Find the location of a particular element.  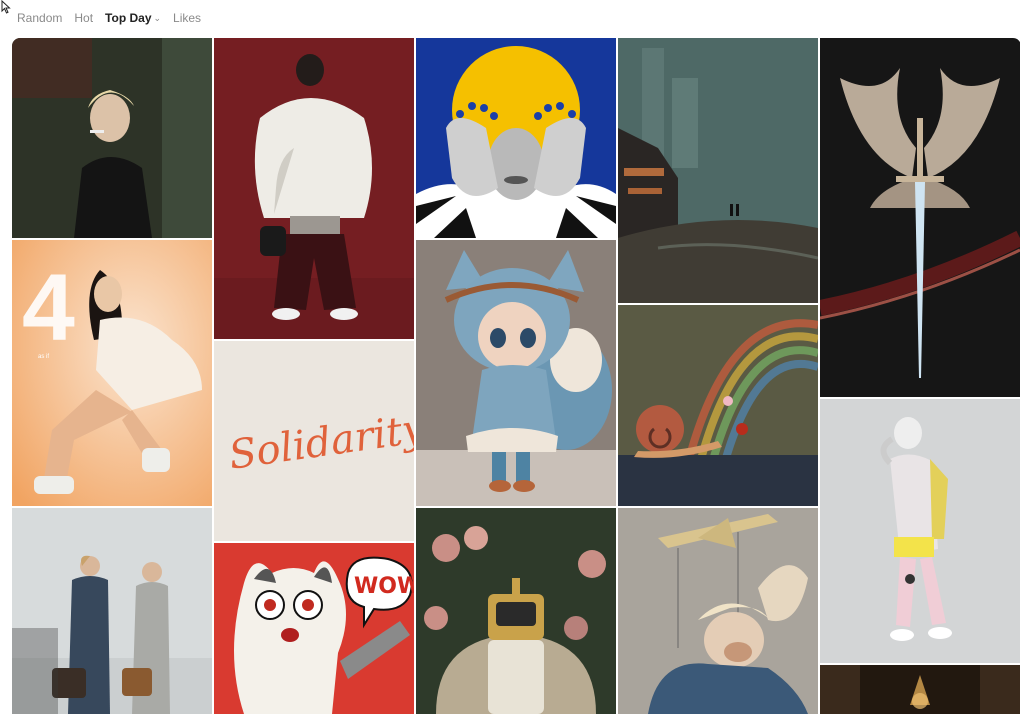

fashion-poster-image: 4 as if is located at coordinates (112, 373).